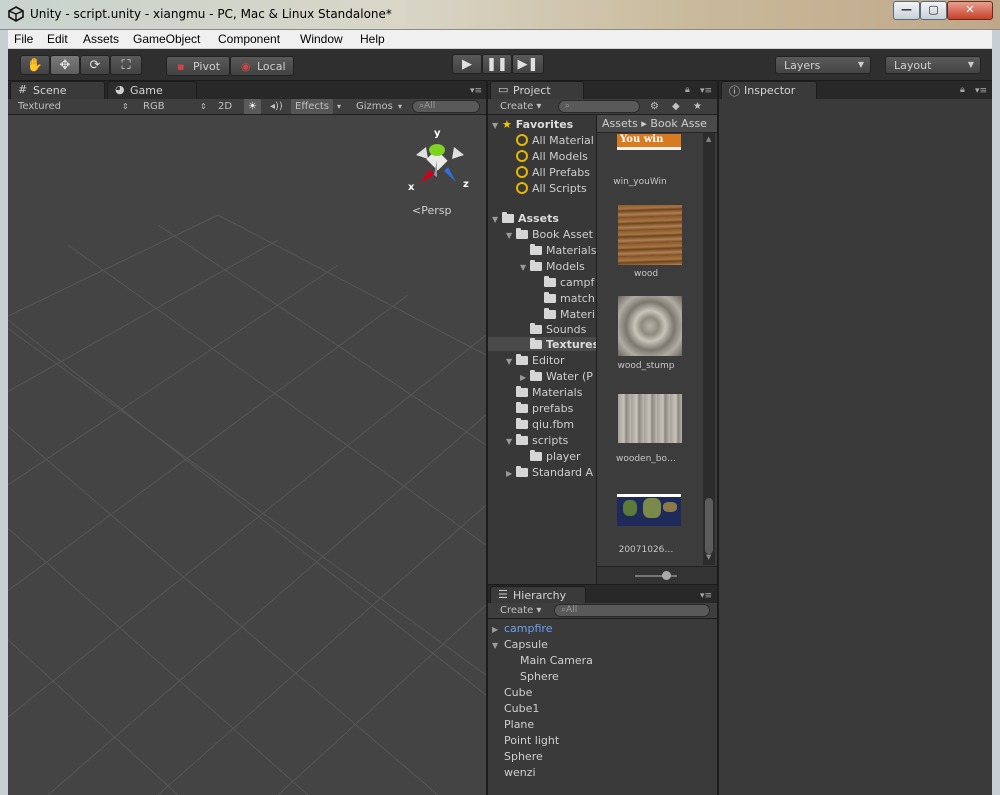 The height and width of the screenshot is (795, 1000). What do you see at coordinates (262, 66) in the screenshot?
I see `local-toggle: ◉ Local` at bounding box center [262, 66].